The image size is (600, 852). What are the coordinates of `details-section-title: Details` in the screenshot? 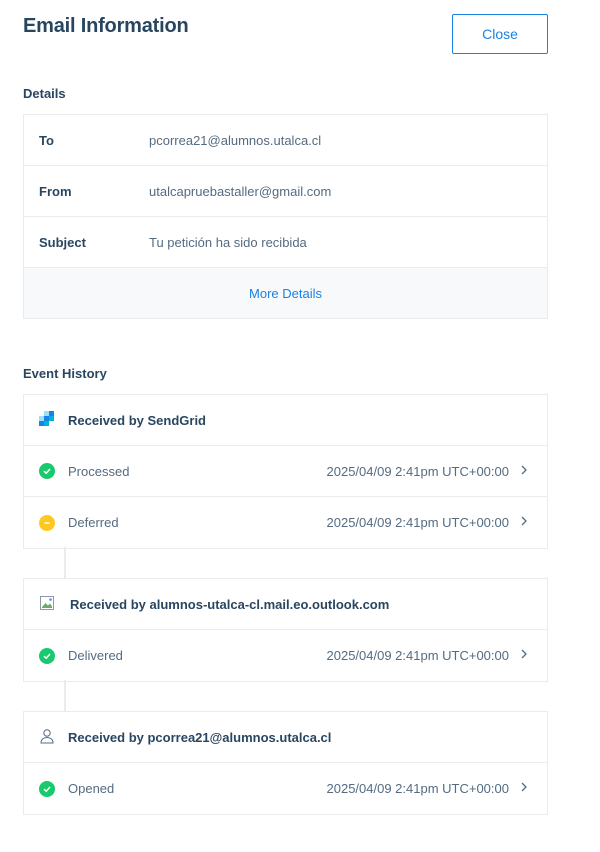 It's located at (44, 93).